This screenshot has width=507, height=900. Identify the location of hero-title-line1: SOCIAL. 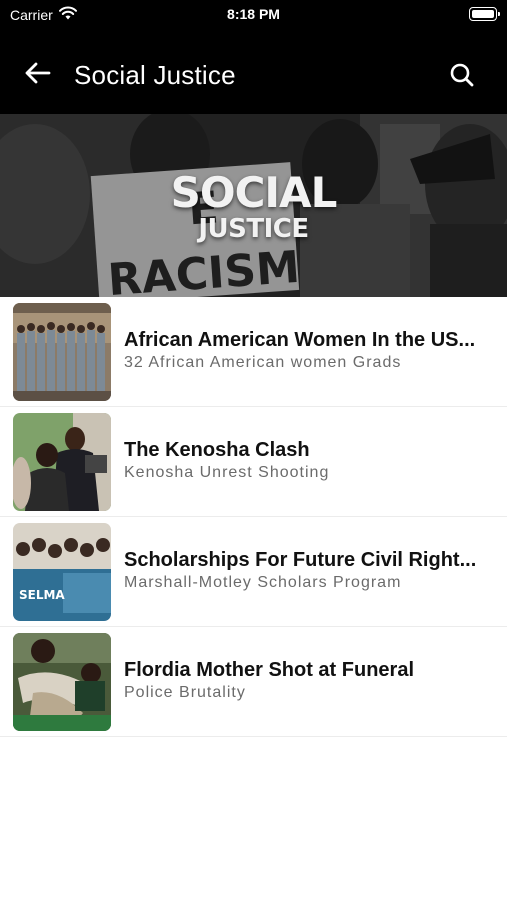
(254, 192).